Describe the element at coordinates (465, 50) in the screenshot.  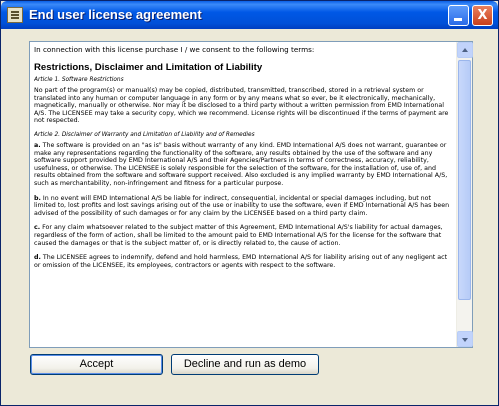
I see `scroll-up-button` at that location.